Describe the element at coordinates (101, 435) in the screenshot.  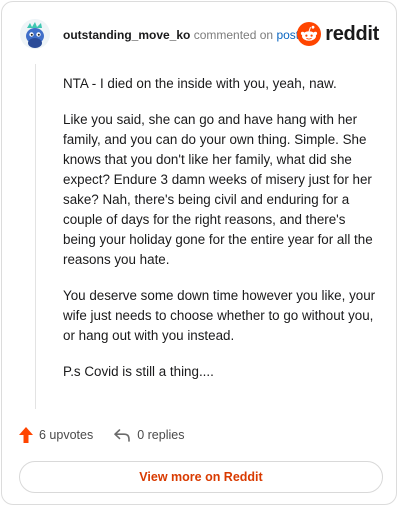
I see `comment-actions: 6 upvotes 0 replies` at that location.